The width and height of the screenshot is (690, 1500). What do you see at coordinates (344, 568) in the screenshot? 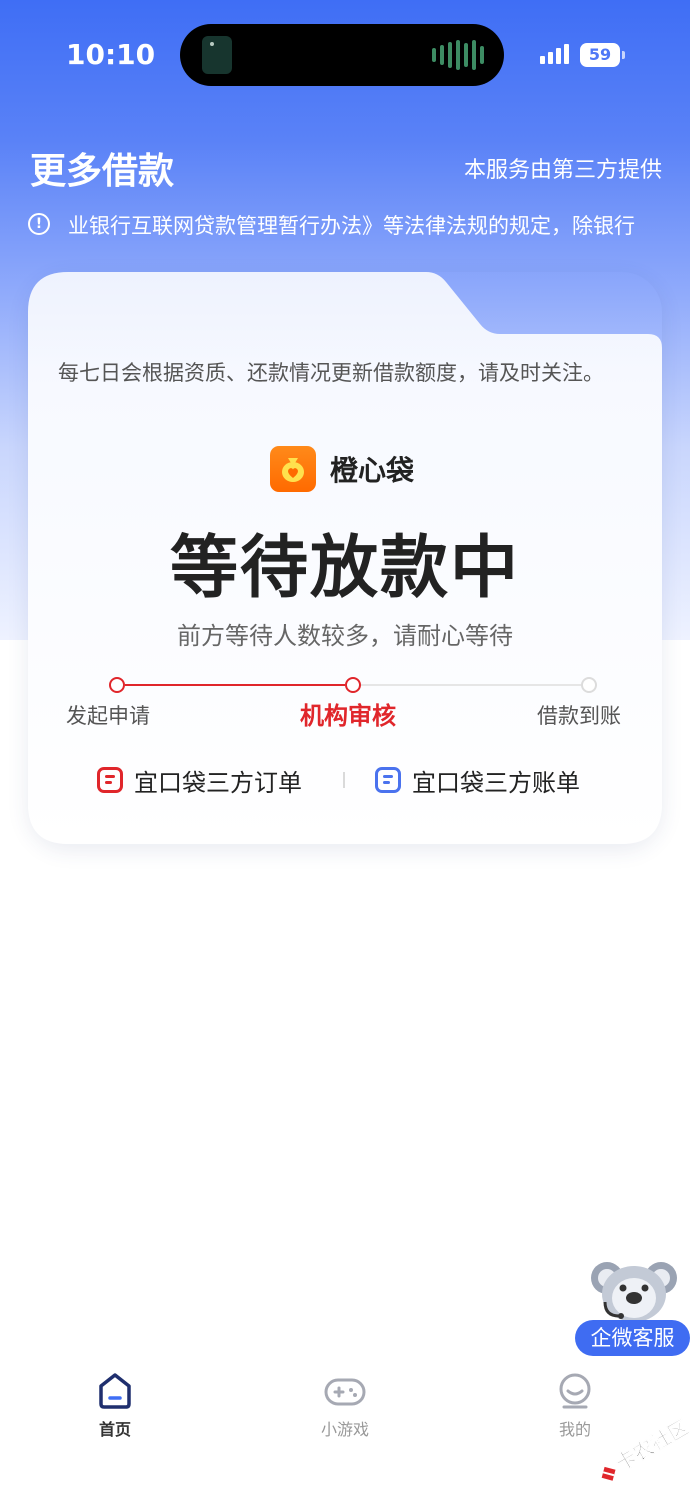
I see `loan-status-title: 等待放款中` at bounding box center [344, 568].